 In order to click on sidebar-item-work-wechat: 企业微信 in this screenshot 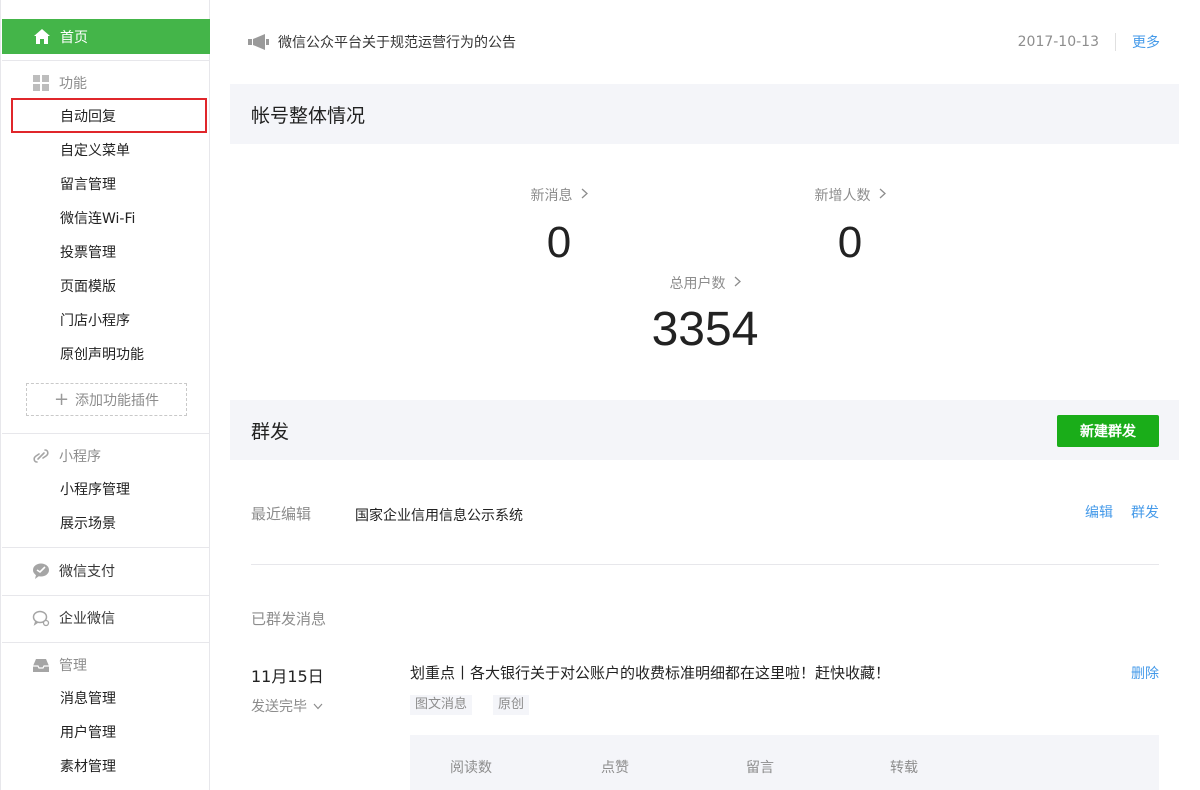, I will do `click(105, 618)`.